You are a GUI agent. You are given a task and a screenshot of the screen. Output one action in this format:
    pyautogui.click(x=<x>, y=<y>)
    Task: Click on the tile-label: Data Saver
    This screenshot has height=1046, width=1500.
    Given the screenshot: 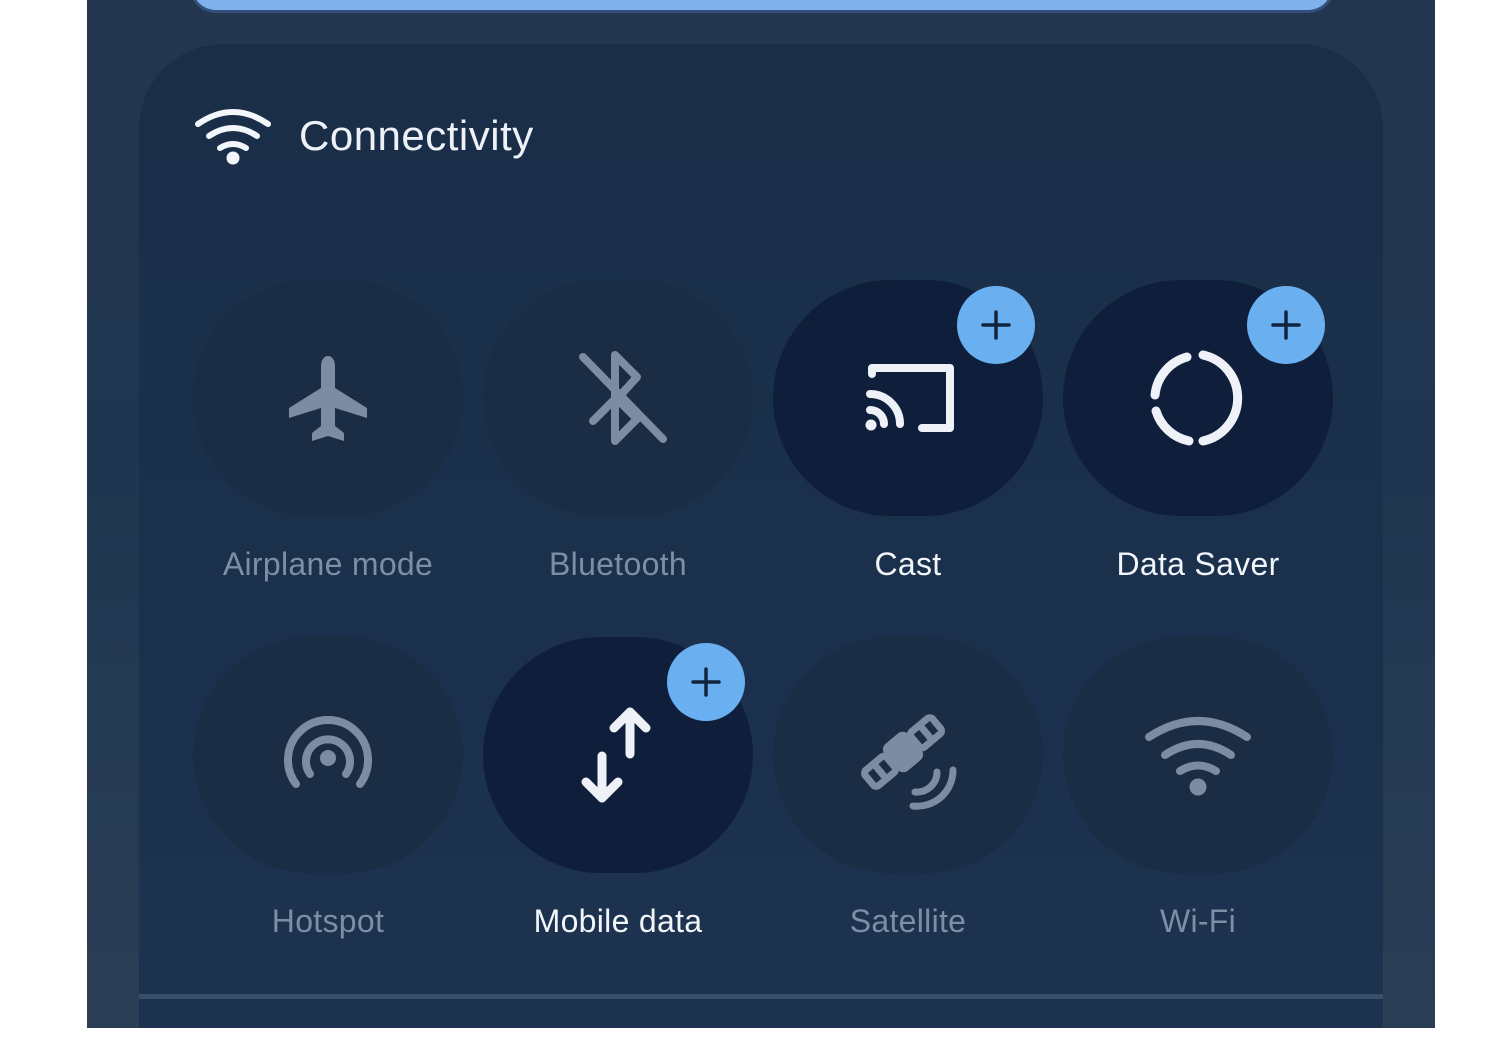 What is the action you would take?
    pyautogui.click(x=1198, y=564)
    